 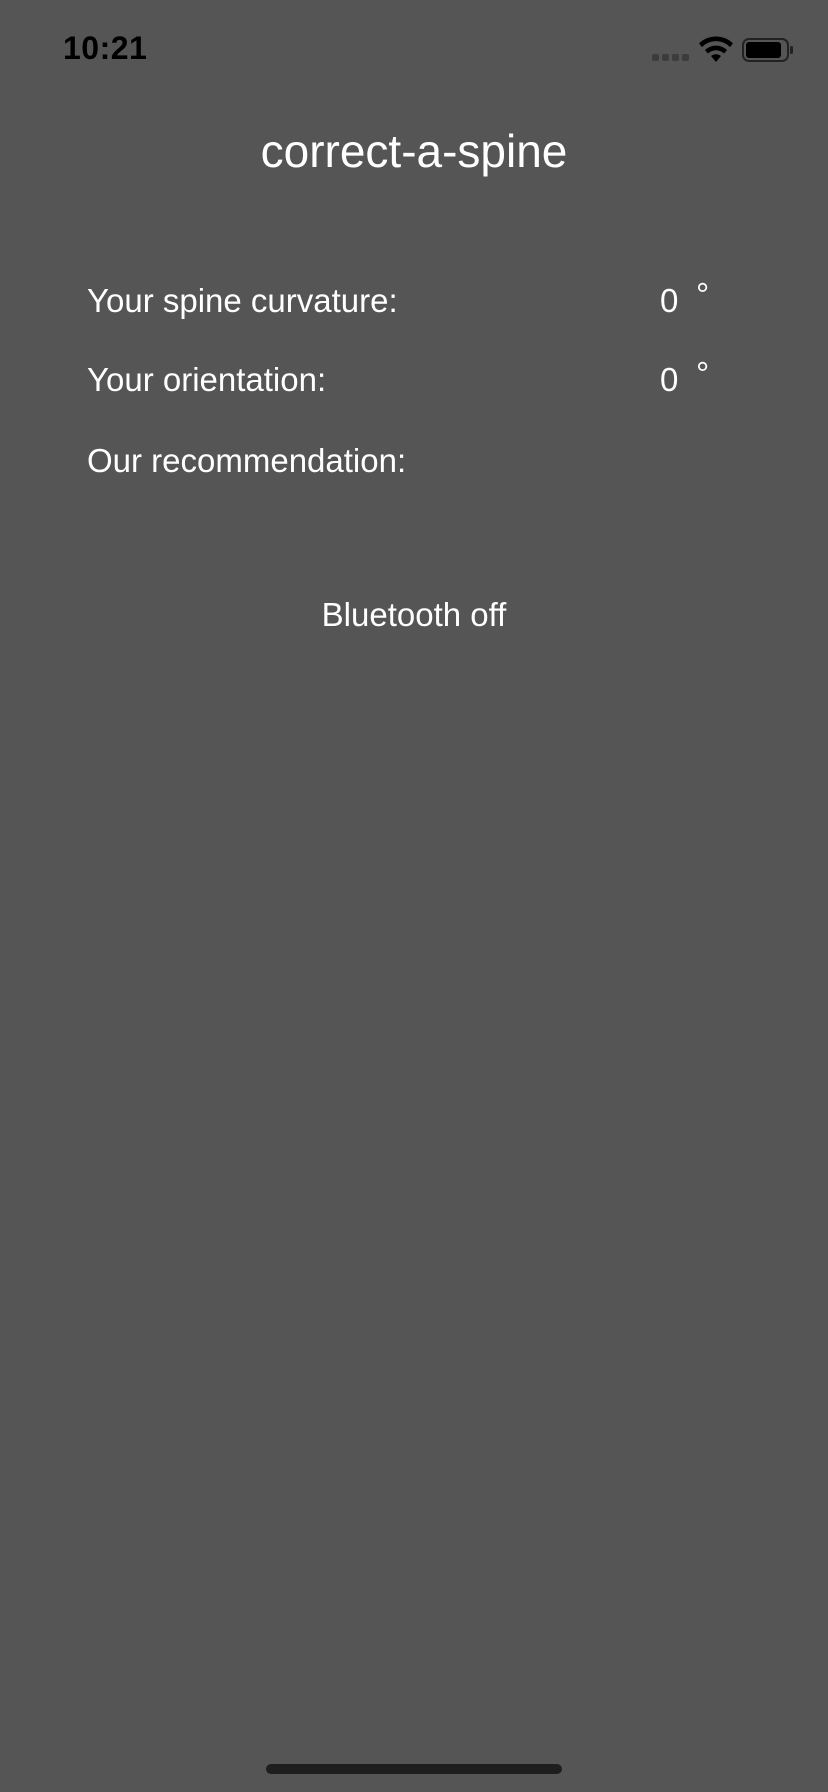 What do you see at coordinates (703, 294) in the screenshot?
I see `spine-curvature-unit: °` at bounding box center [703, 294].